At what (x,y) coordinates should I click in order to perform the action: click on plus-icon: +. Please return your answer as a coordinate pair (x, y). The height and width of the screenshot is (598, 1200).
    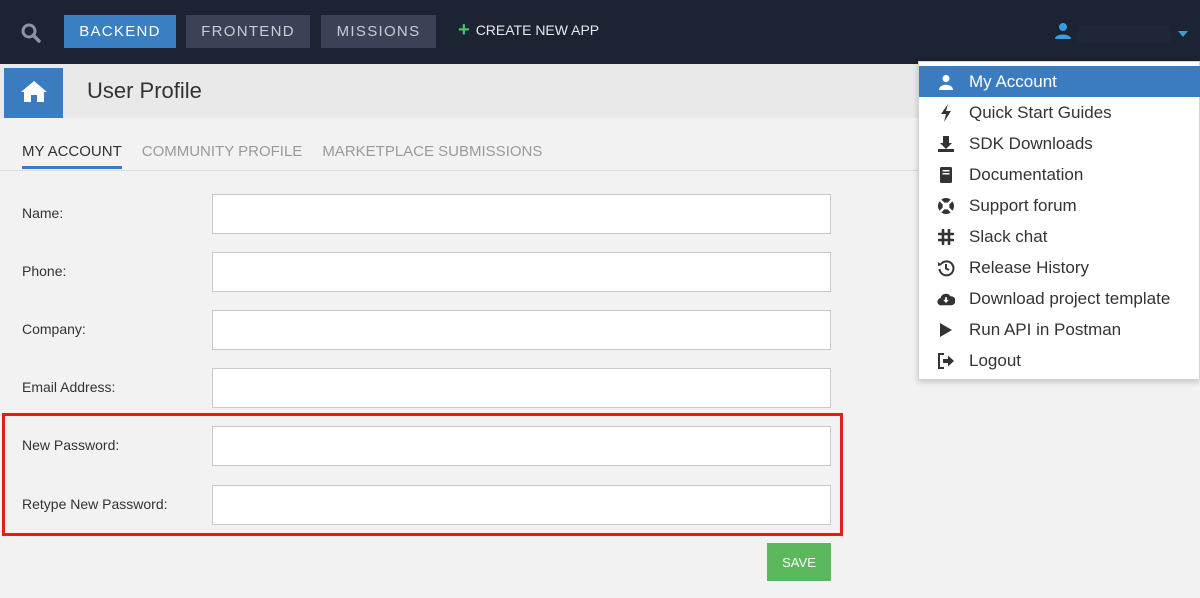
    Looking at the image, I should click on (464, 30).